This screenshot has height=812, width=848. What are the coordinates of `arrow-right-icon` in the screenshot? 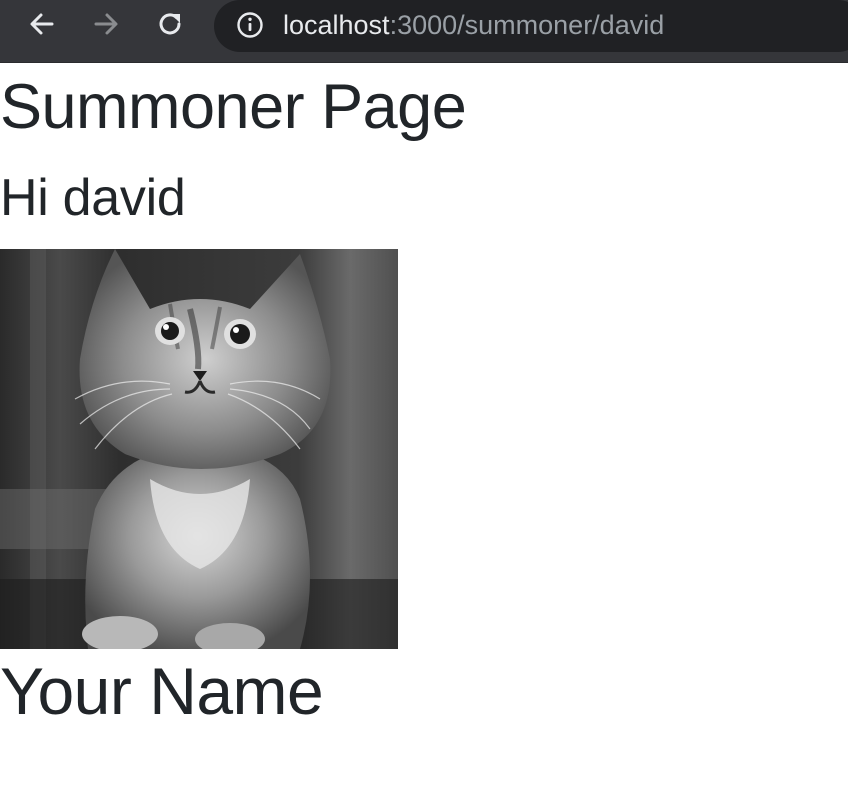 It's located at (106, 24).